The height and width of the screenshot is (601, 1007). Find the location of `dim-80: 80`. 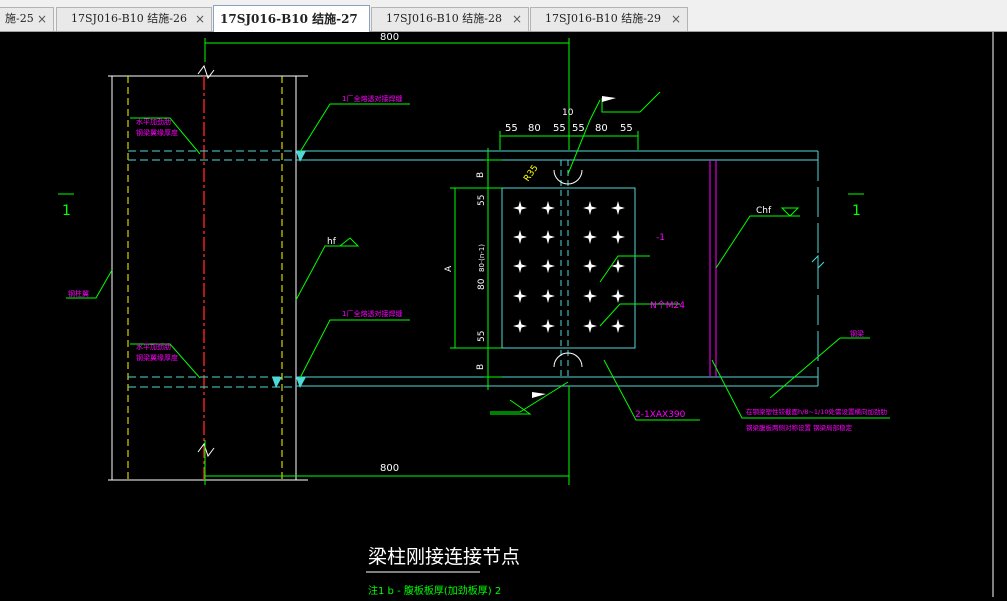

dim-80: 80 is located at coordinates (482, 284).